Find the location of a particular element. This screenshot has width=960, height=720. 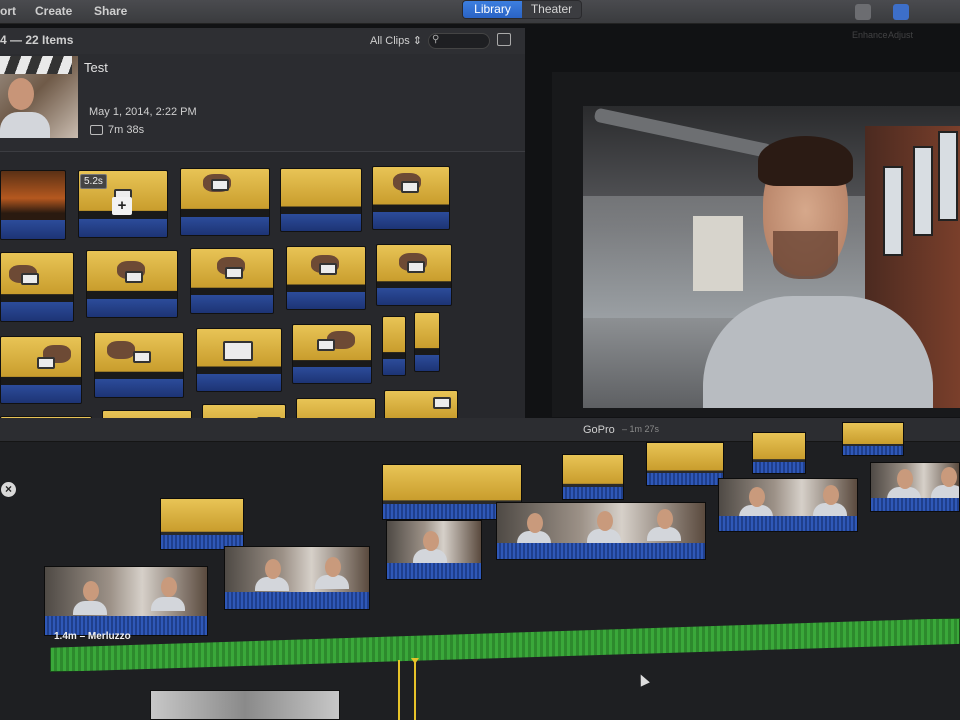

filmstrip-settings-icon is located at coordinates (504, 39).